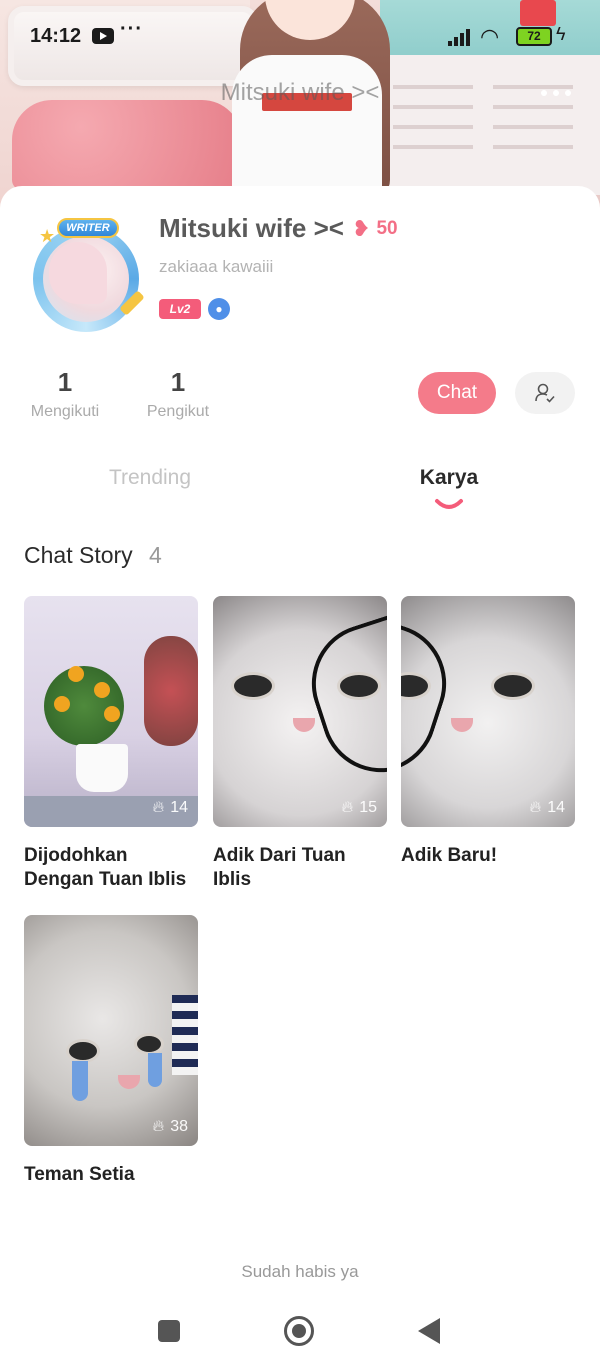  I want to click on home-button, so click(299, 1331).